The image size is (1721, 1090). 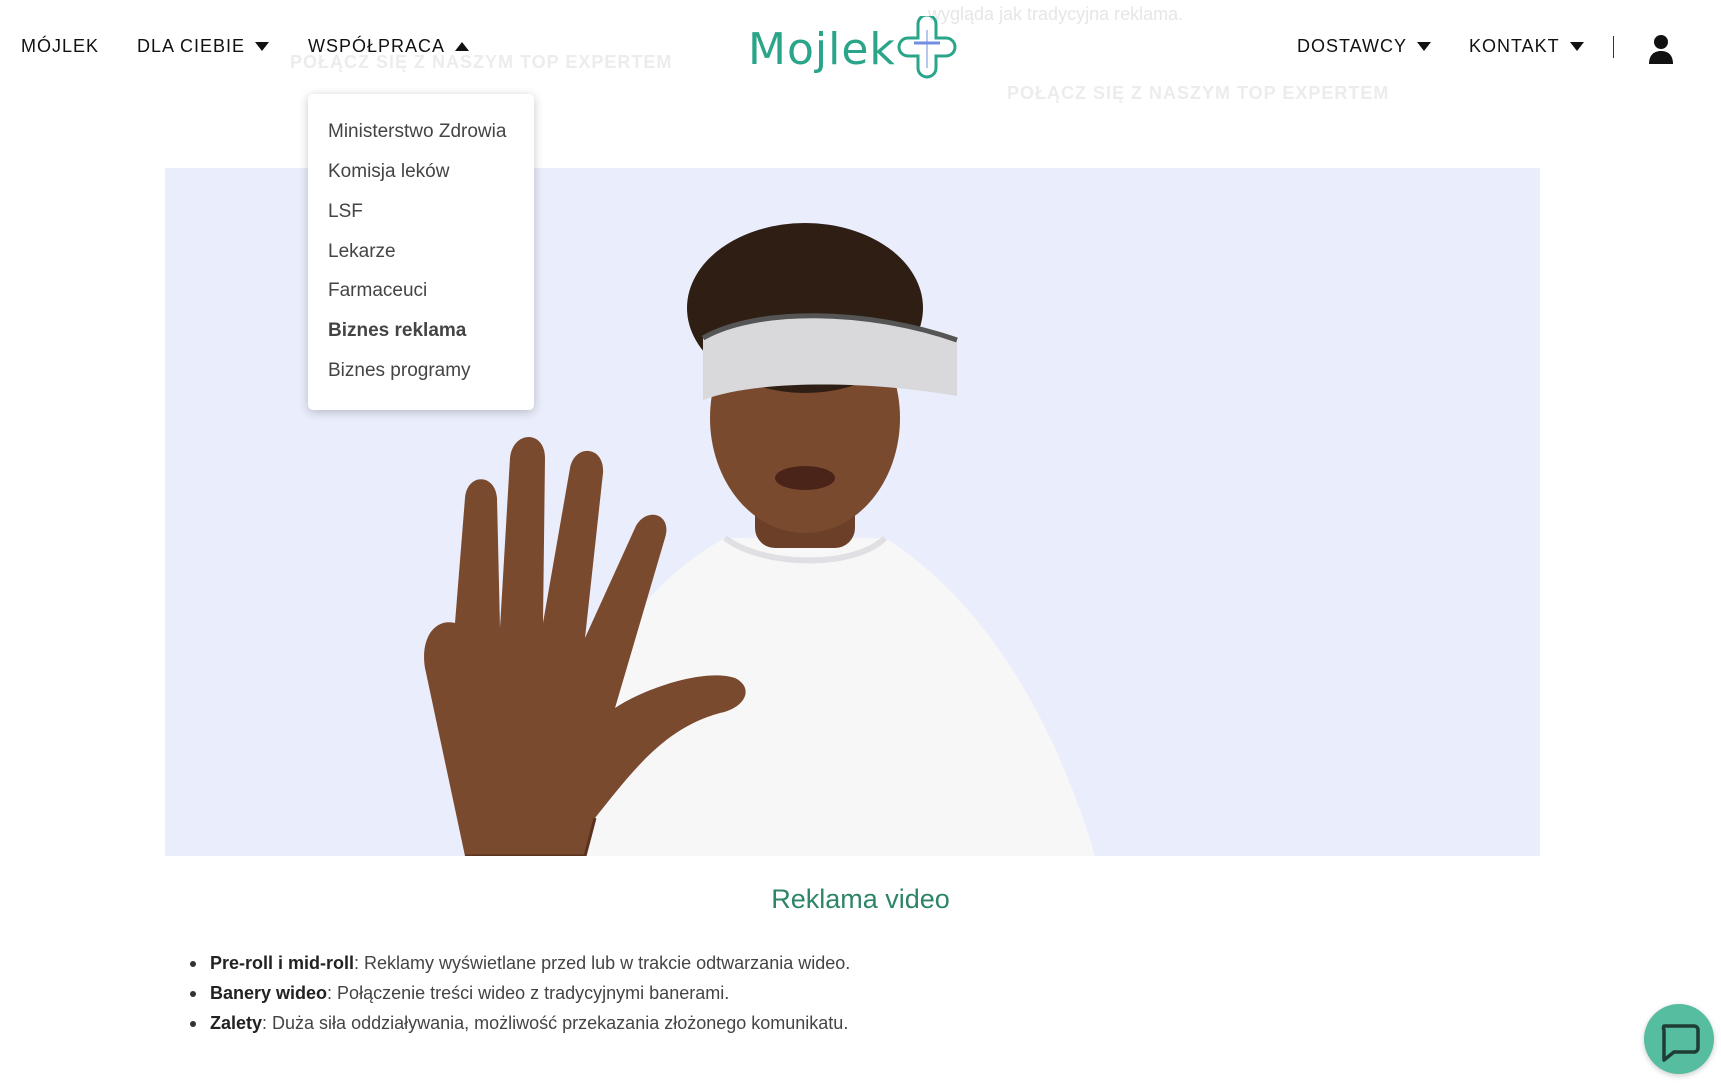 What do you see at coordinates (345, 212) in the screenshot?
I see `dropdown-item-lsf: LSF` at bounding box center [345, 212].